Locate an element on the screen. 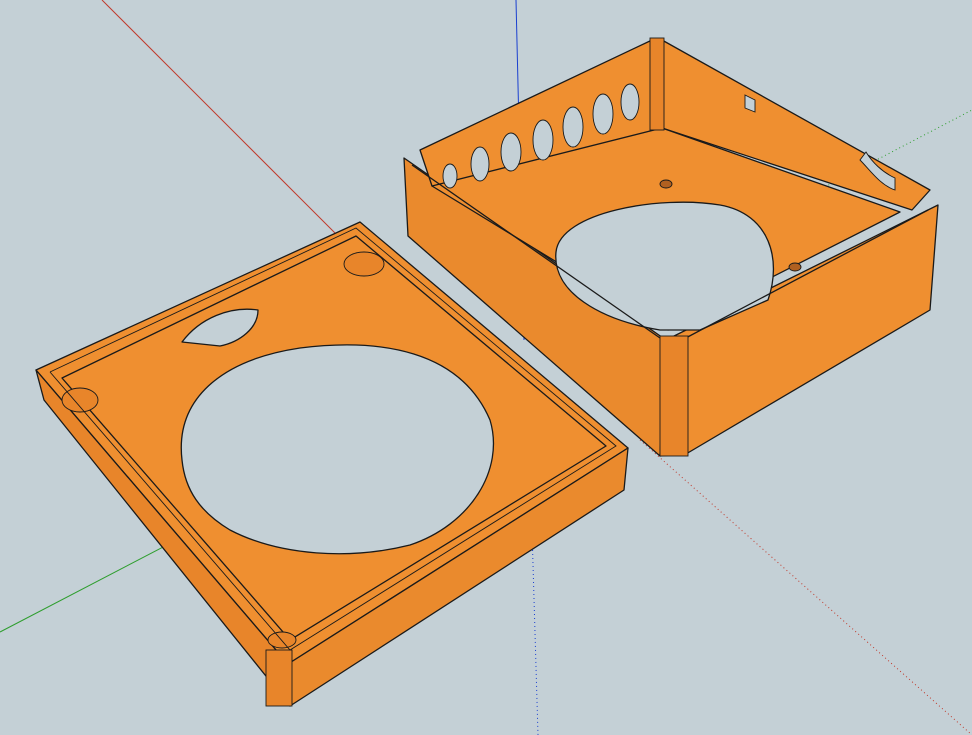 This screenshot has width=972, height=735. base-corner-post is located at coordinates (674, 396).